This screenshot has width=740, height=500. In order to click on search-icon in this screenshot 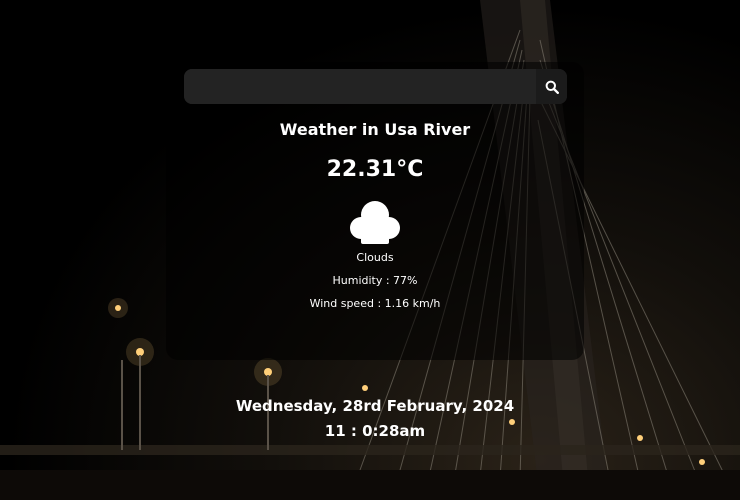, I will do `click(552, 87)`.